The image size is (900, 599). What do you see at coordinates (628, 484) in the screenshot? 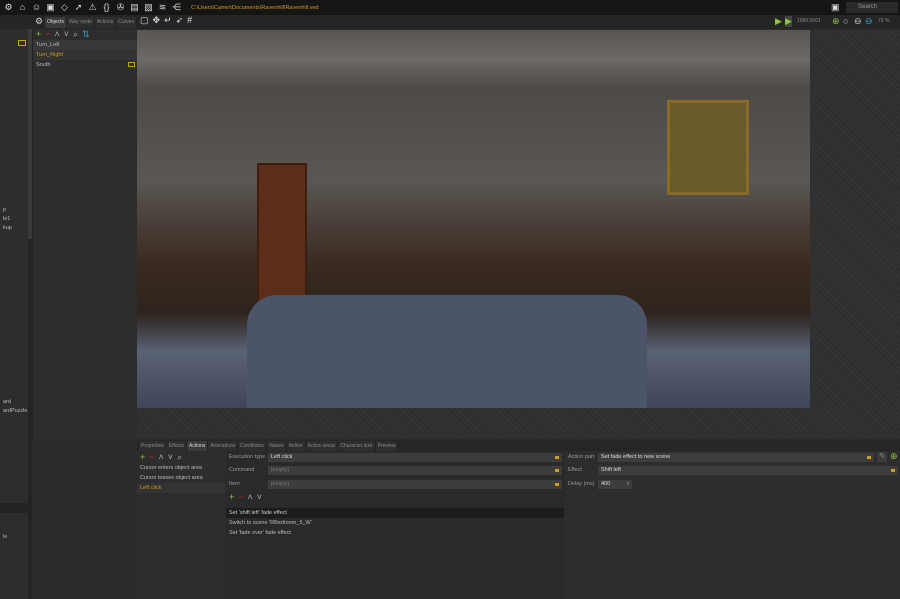
I see `stepper-arrows-icon: ⇕` at bounding box center [628, 484].